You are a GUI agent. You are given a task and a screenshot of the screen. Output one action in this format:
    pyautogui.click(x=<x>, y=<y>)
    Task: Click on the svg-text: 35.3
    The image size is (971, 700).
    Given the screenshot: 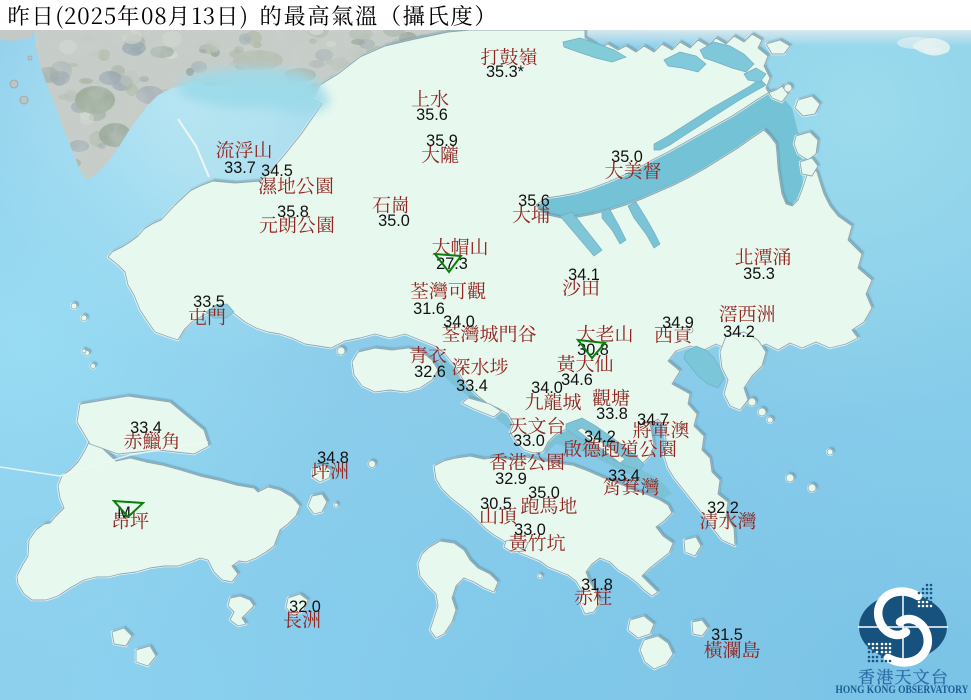 What is the action you would take?
    pyautogui.click(x=759, y=274)
    